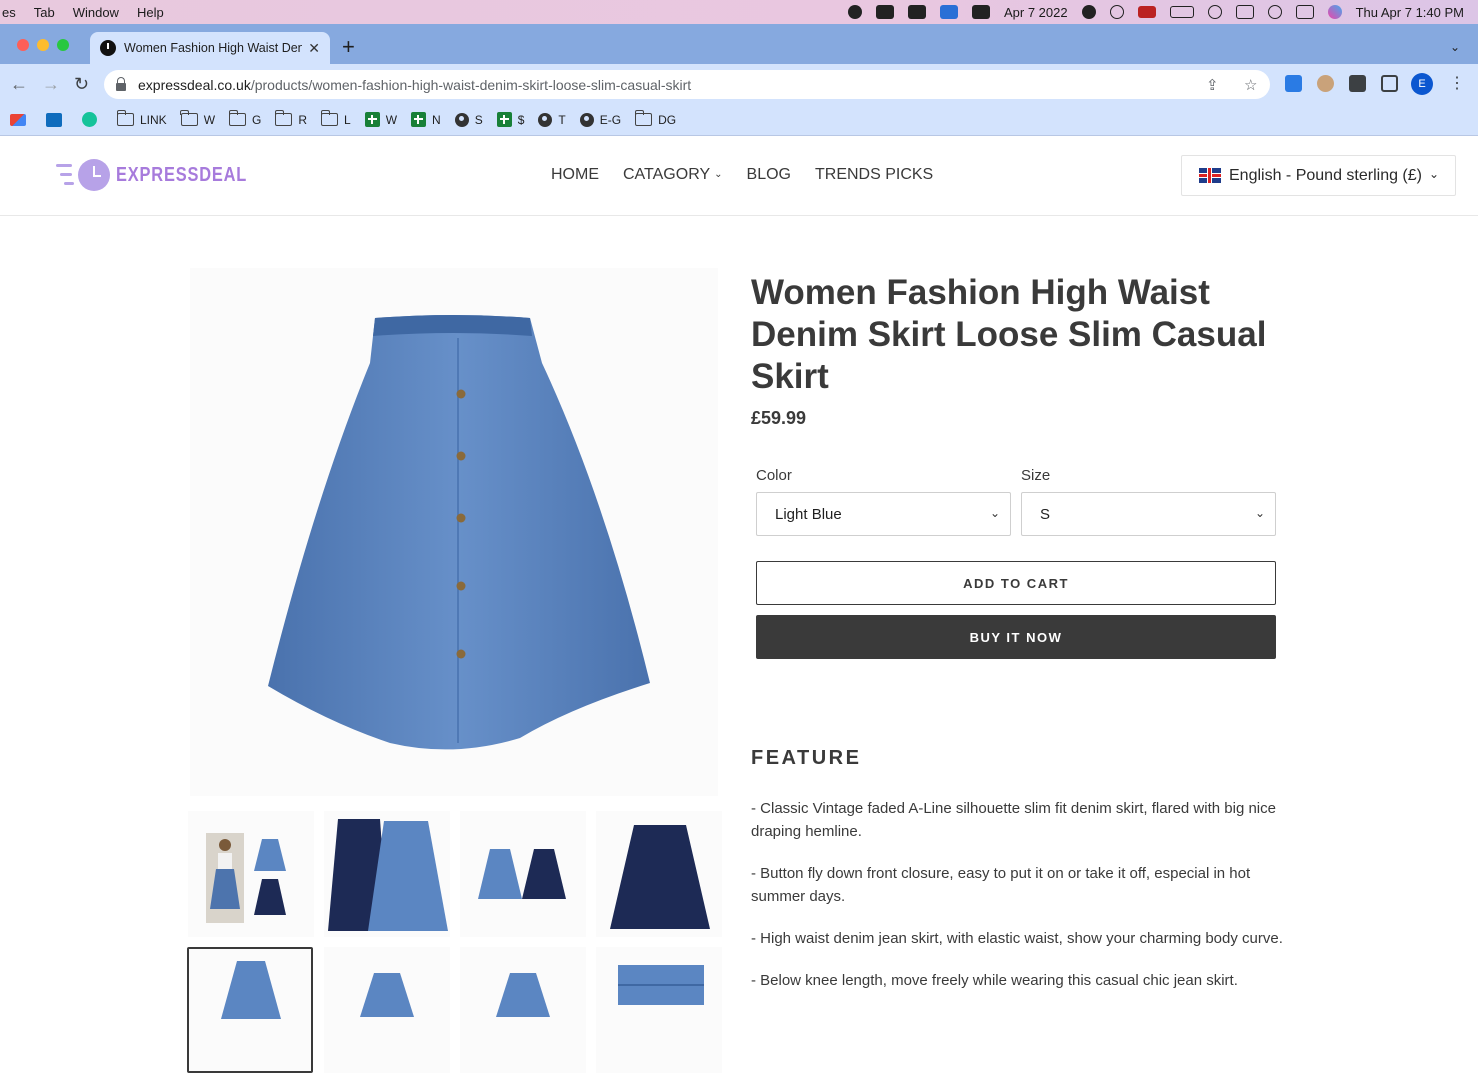 This screenshot has height=1078, width=1478. What do you see at coordinates (1334, 12) in the screenshot?
I see `siri-icon` at bounding box center [1334, 12].